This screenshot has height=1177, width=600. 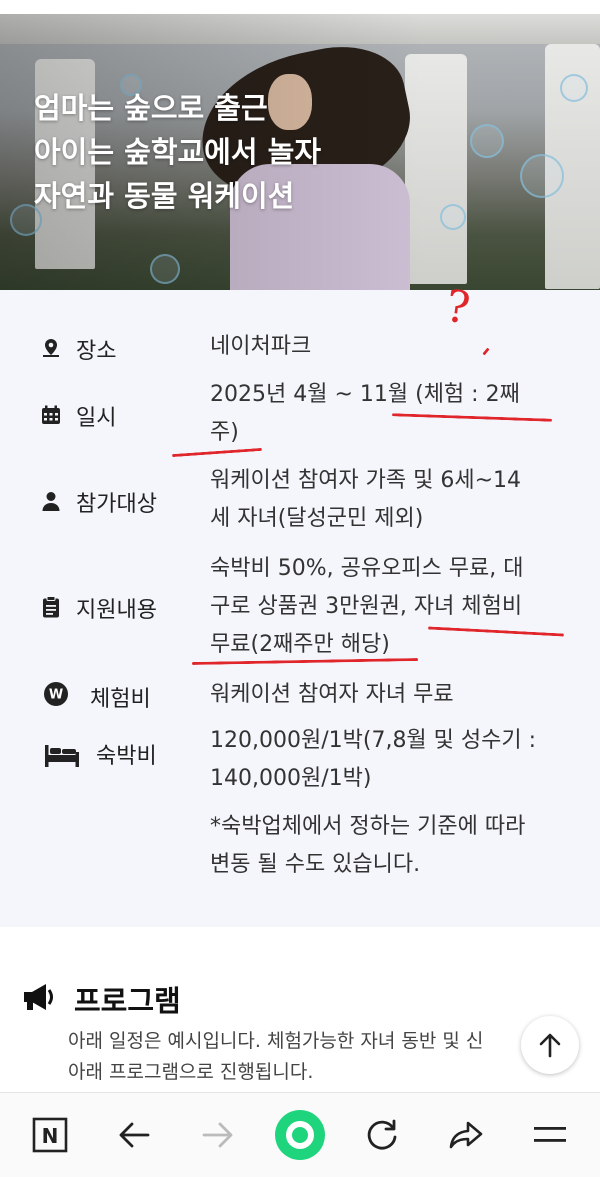 What do you see at coordinates (261, 346) in the screenshot?
I see `info-value-line: 네이처파크` at bounding box center [261, 346].